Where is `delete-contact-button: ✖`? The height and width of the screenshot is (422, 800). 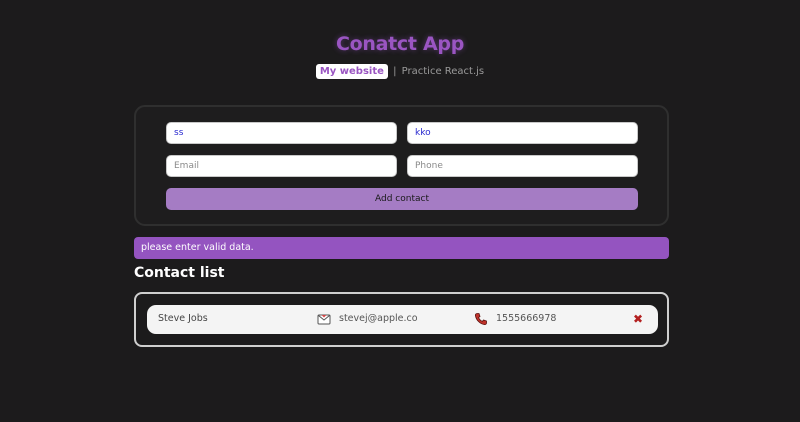
delete-contact-button: ✖ is located at coordinates (638, 319).